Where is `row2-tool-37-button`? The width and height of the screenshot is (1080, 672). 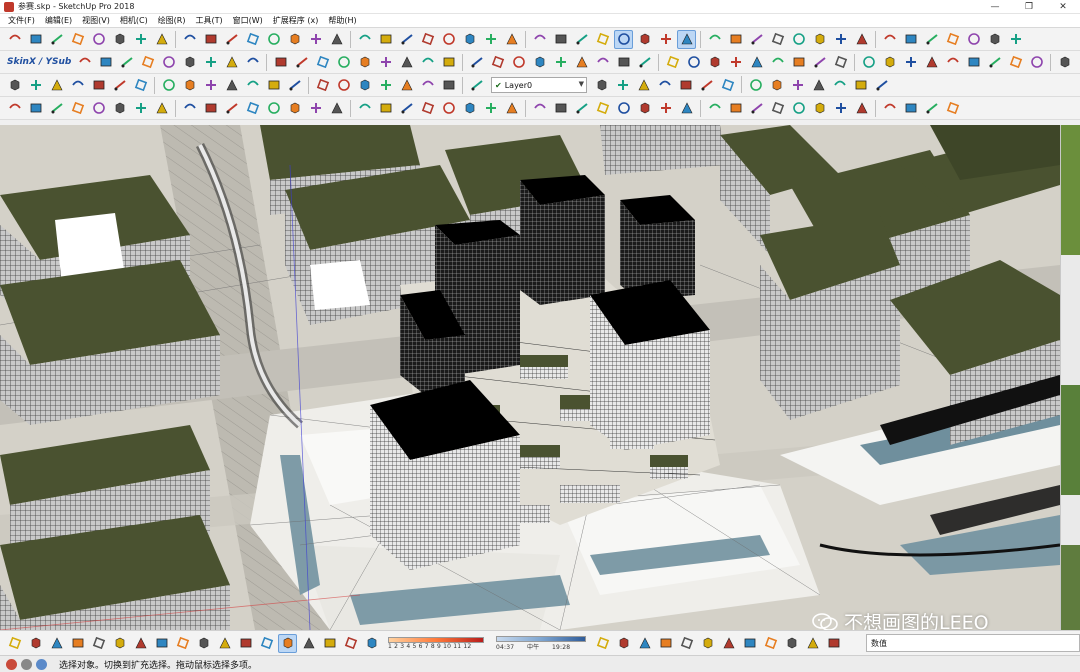 row2-tool-37-button is located at coordinates (868, 62).